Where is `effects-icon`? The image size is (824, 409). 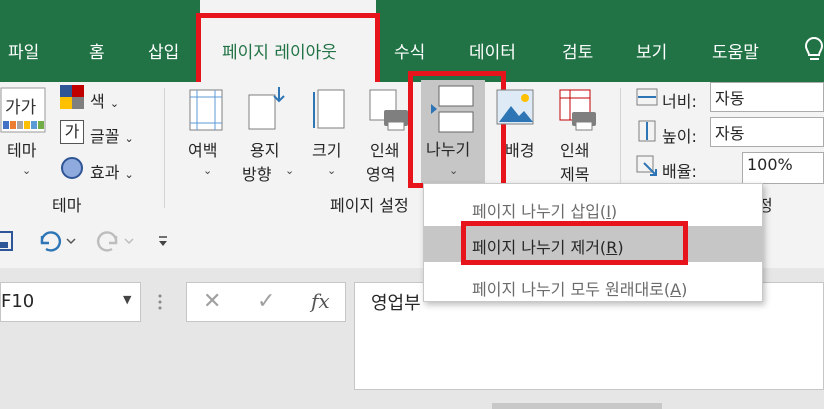
effects-icon is located at coordinates (72, 168).